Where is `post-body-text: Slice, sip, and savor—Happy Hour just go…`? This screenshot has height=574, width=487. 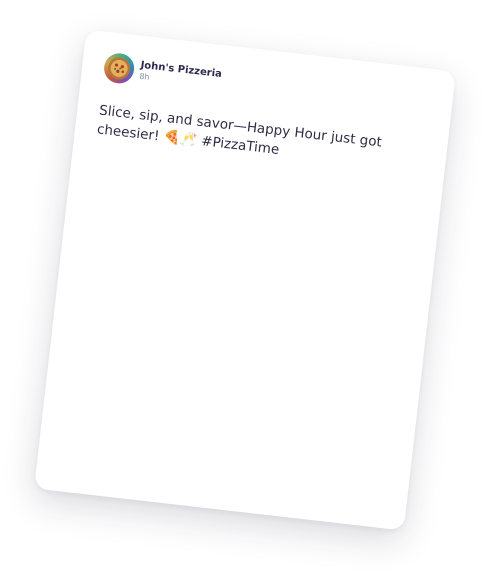
post-body-text: Slice, sip, and savor—Happy Hour just go… is located at coordinates (239, 130).